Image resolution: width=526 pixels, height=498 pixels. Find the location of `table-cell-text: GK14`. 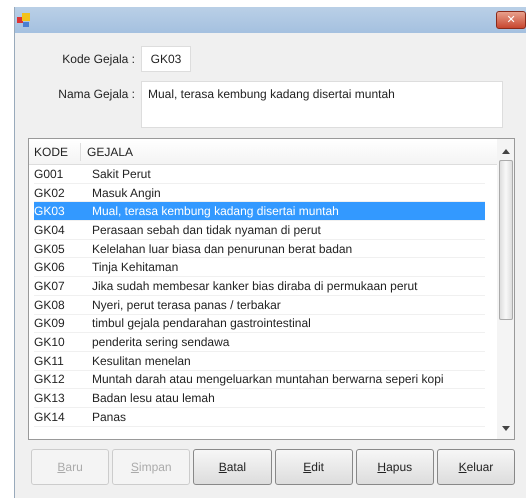

table-cell-text: GK14 is located at coordinates (50, 417).